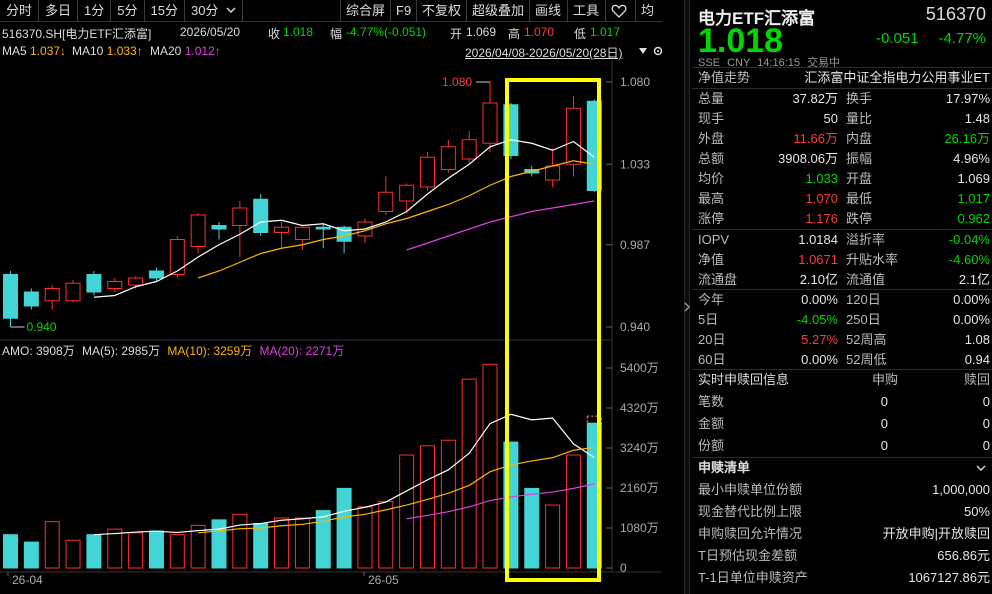  What do you see at coordinates (623, 568) in the screenshot?
I see `volume-axis-label: 0` at bounding box center [623, 568].